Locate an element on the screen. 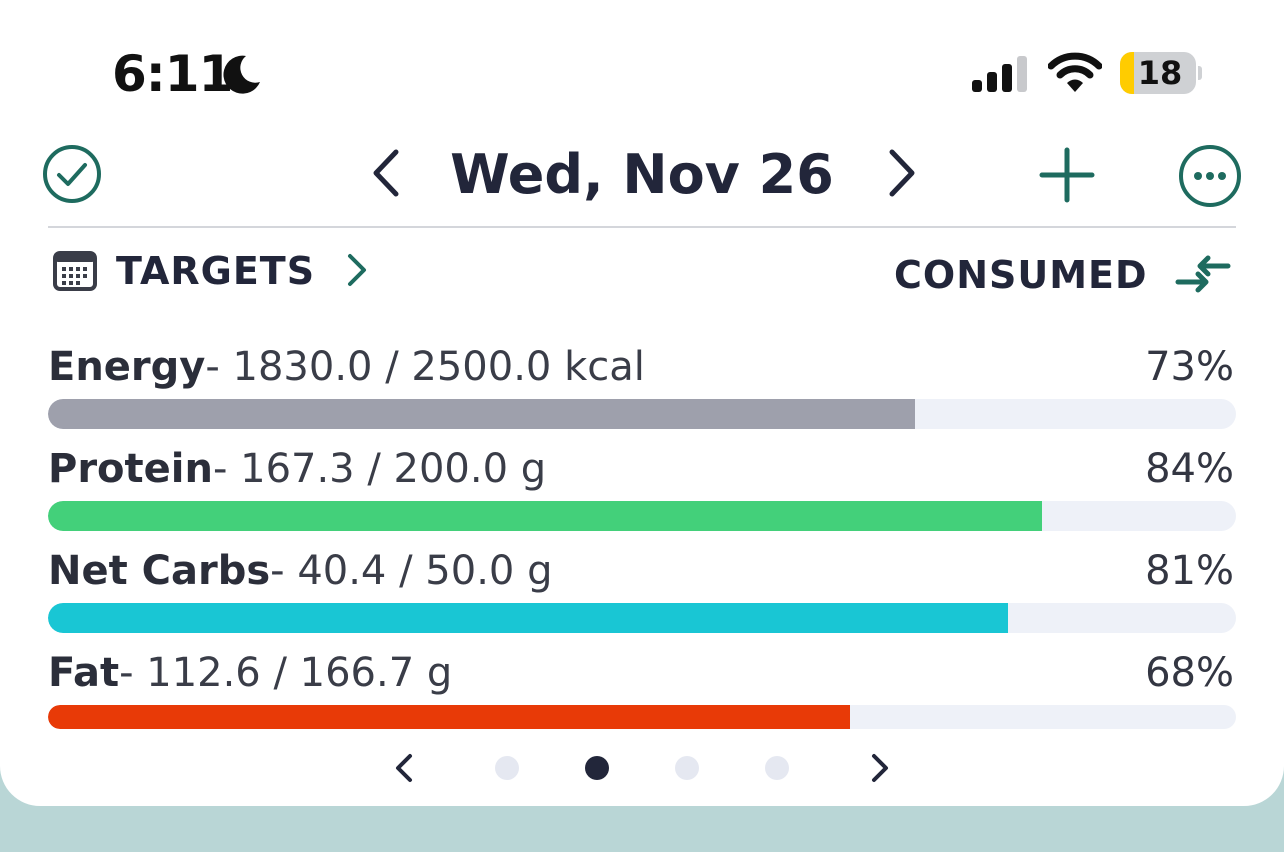 Image resolution: width=1284 pixels, height=852 pixels. wifi-icon is located at coordinates (1075, 72).